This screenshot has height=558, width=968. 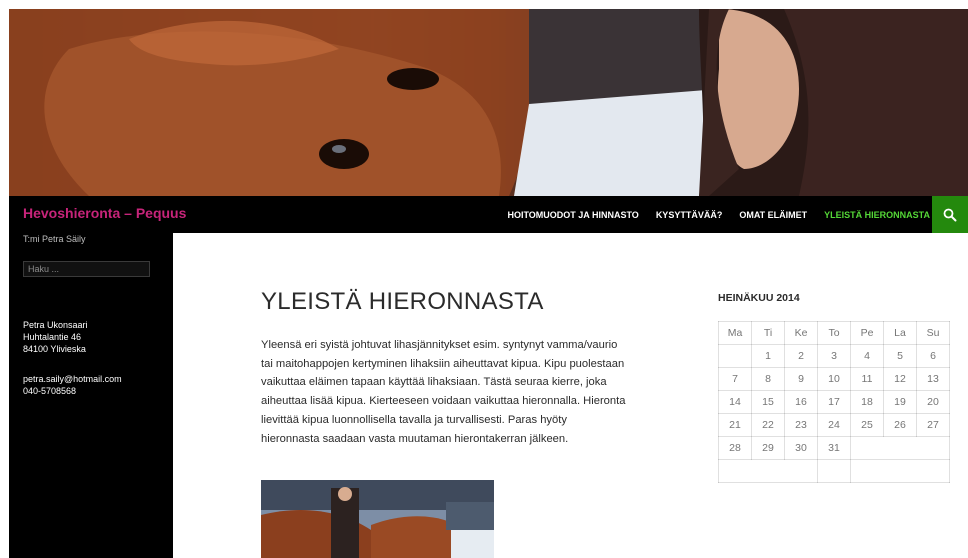 I want to click on calendar-day: 12, so click(x=900, y=379).